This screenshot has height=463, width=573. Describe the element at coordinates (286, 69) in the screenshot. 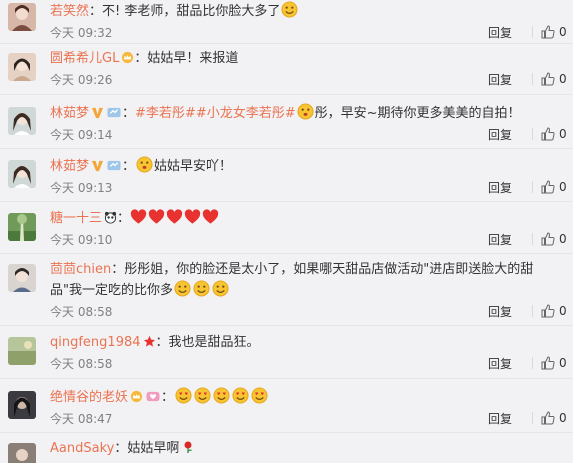

I see `comment-item: 圆希希儿GL ：姑姑早！来报道 今天 09:26 回复 0` at that location.